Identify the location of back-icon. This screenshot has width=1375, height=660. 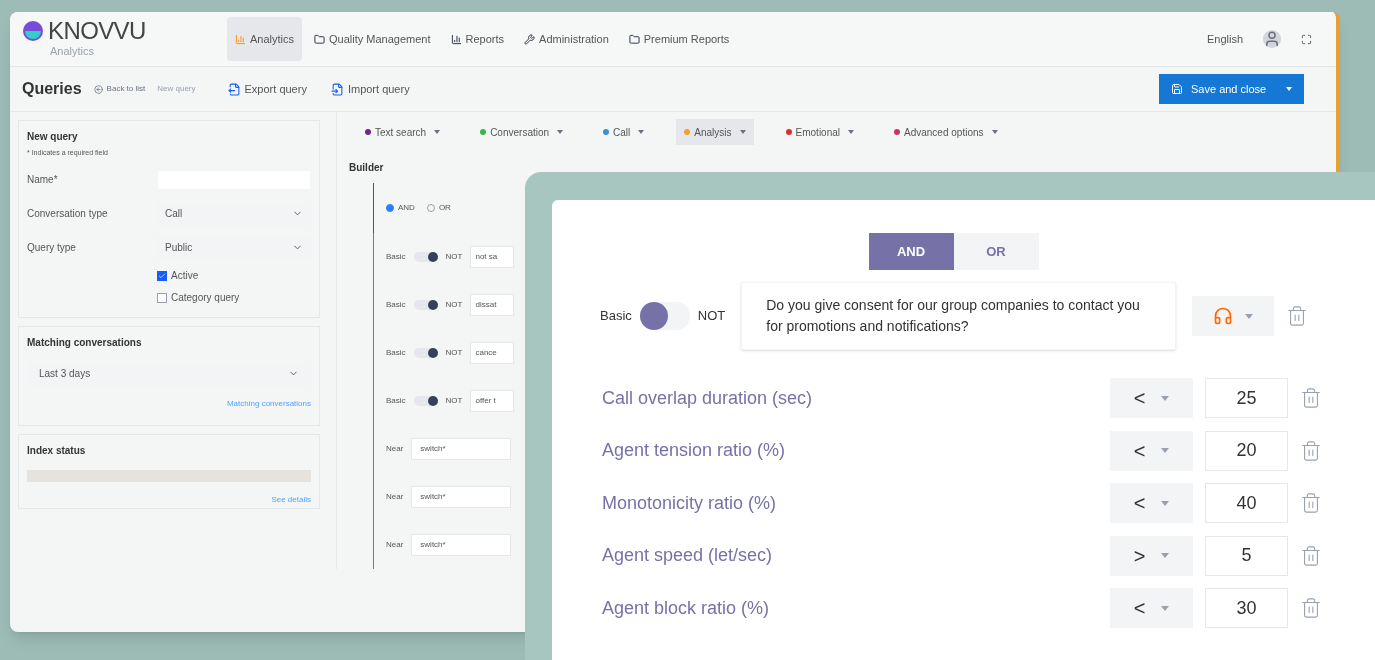
(98, 89).